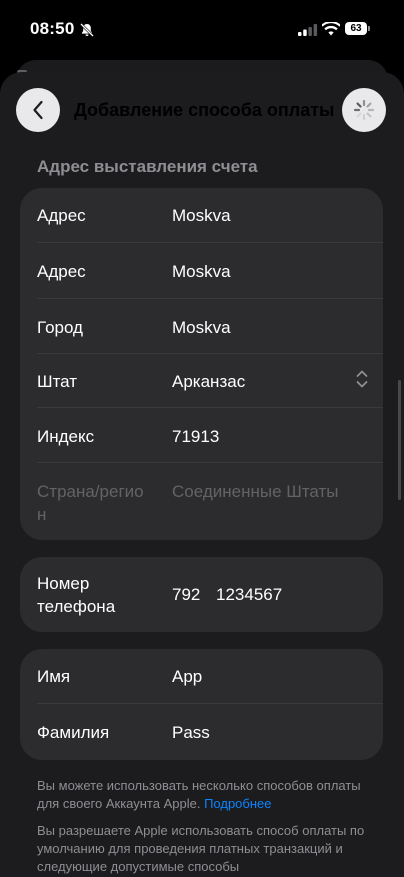  I want to click on status-bar: 08:50 63, so click(202, 30).